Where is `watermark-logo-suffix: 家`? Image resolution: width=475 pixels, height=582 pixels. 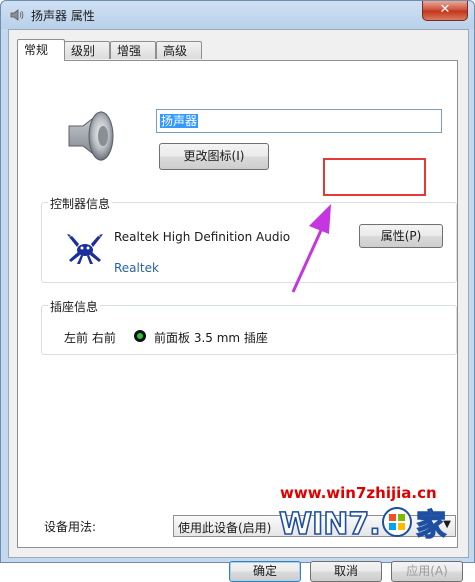
watermark-logo-suffix: 家 is located at coordinates (431, 525).